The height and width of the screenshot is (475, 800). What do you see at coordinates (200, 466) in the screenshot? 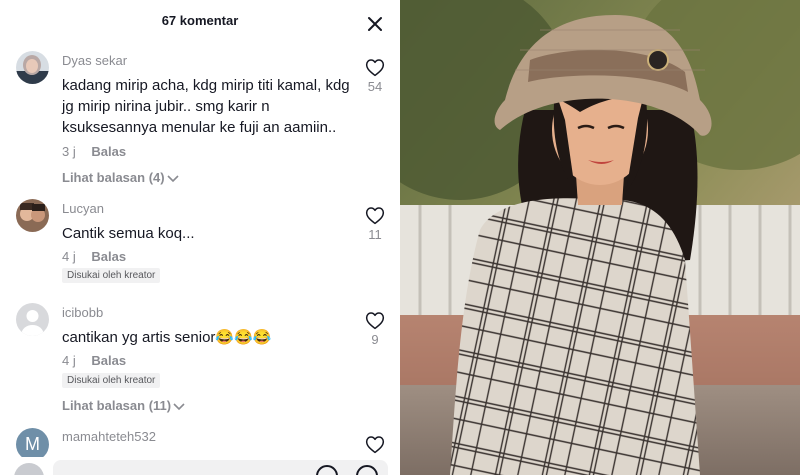
I see `comment-composer` at bounding box center [200, 466].